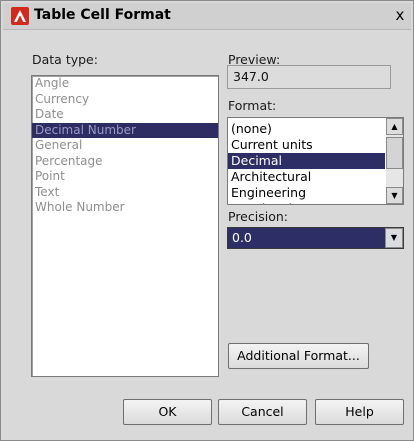 This screenshot has width=414, height=441. Describe the element at coordinates (306, 145) in the screenshot. I see `format-item: Current units` at that location.